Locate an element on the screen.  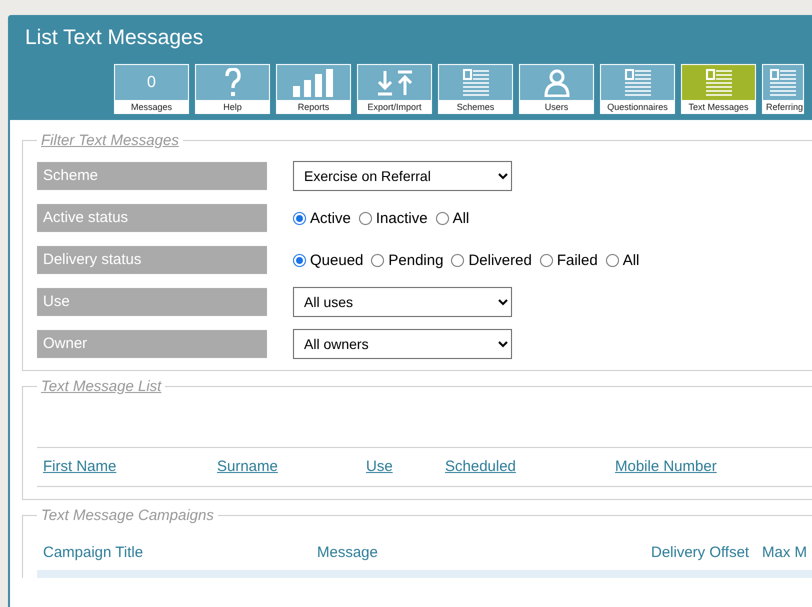
dropdown-field: All uses is located at coordinates (402, 302).